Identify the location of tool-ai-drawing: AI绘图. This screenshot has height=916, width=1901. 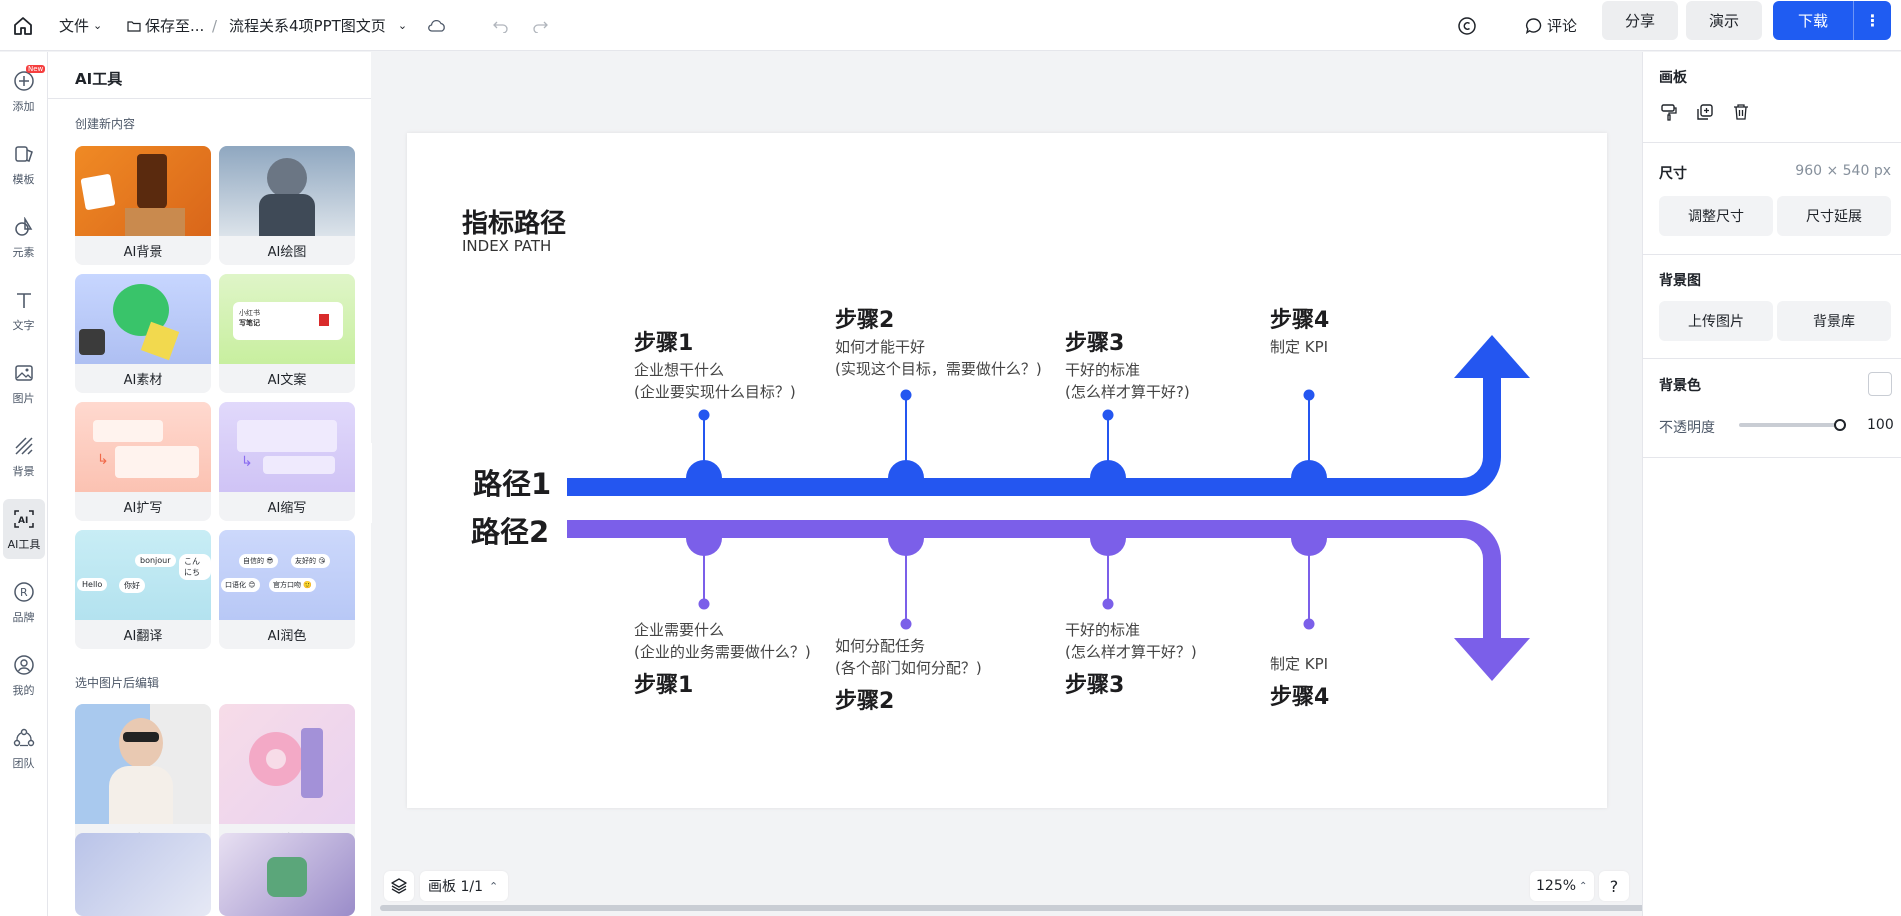
(287, 205).